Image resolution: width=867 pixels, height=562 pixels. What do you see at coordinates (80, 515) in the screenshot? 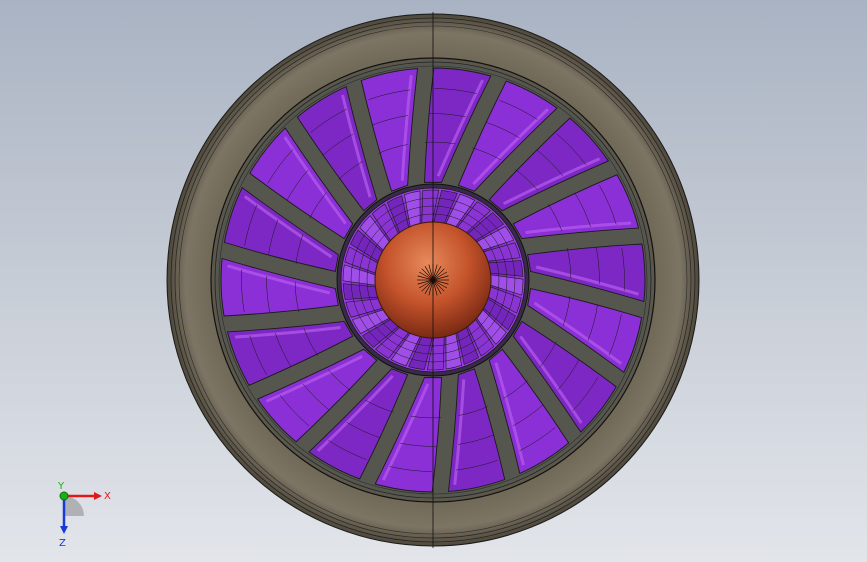
I see `orientation-triad: X Y Z` at bounding box center [80, 515].